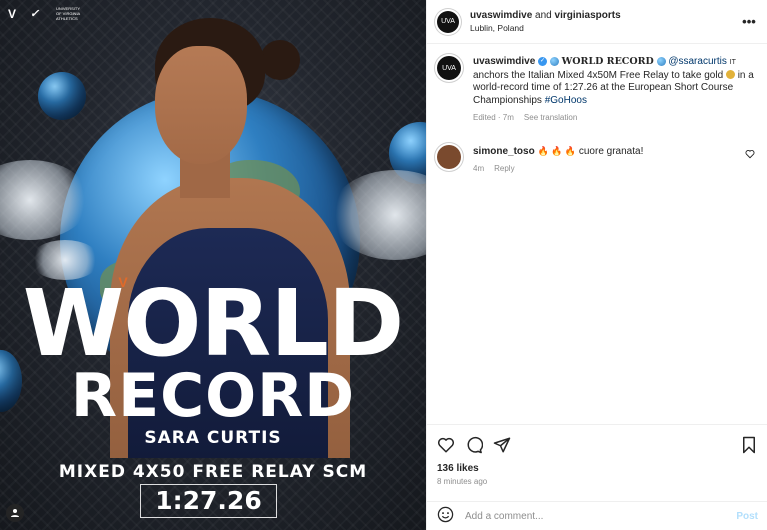  Describe the element at coordinates (607, 61) in the screenshot. I see `caption-title: WORLD RECORD` at that location.